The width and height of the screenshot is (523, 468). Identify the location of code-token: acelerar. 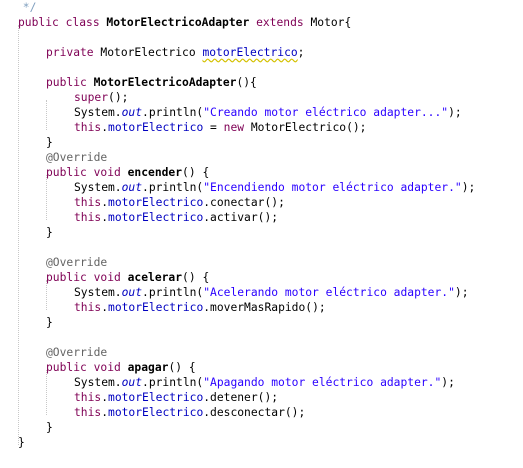
(155, 277).